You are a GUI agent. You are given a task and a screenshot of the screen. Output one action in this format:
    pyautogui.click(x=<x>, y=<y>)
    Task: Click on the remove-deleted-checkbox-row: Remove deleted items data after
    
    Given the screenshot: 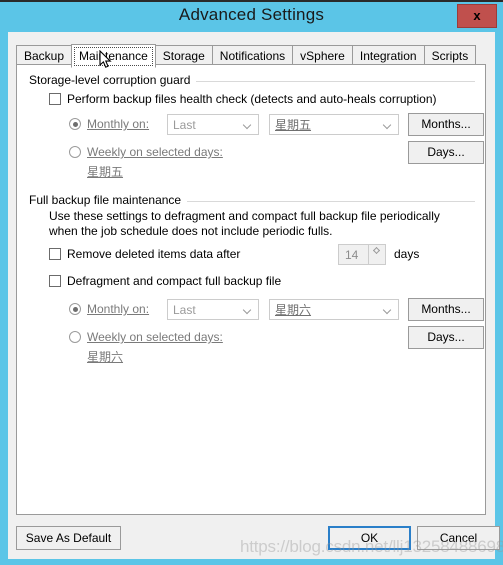 What is the action you would take?
    pyautogui.click(x=144, y=254)
    